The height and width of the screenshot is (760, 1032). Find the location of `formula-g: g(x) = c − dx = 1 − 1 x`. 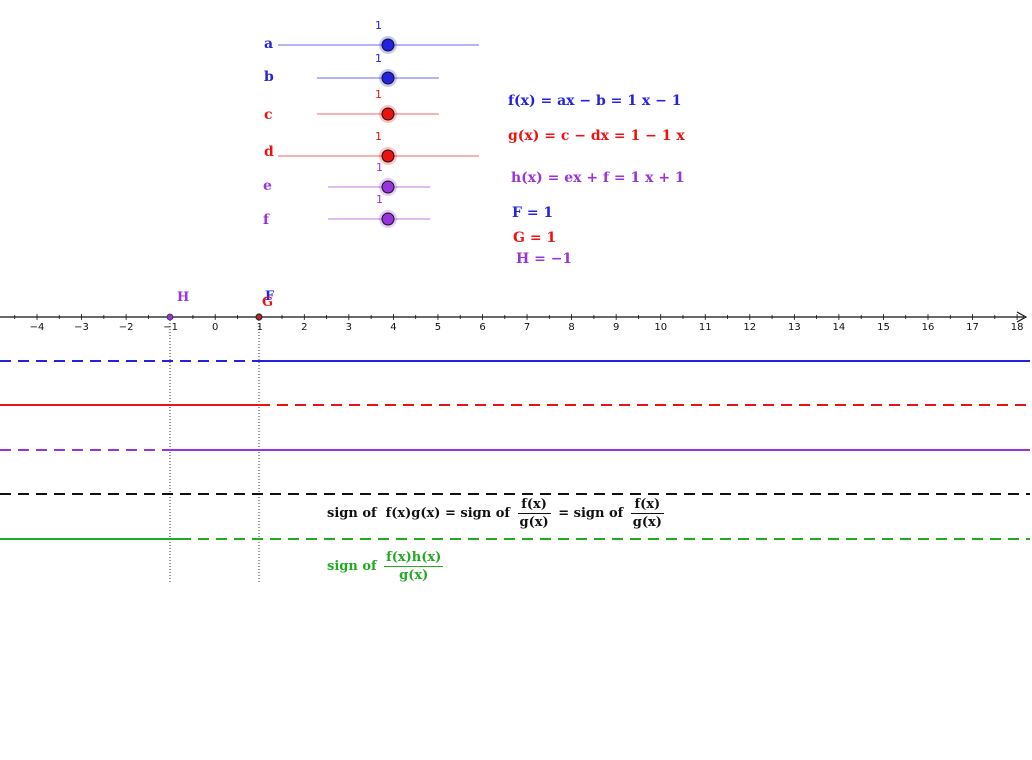

formula-g: g(x) = c − dx = 1 − 1 x is located at coordinates (596, 136).